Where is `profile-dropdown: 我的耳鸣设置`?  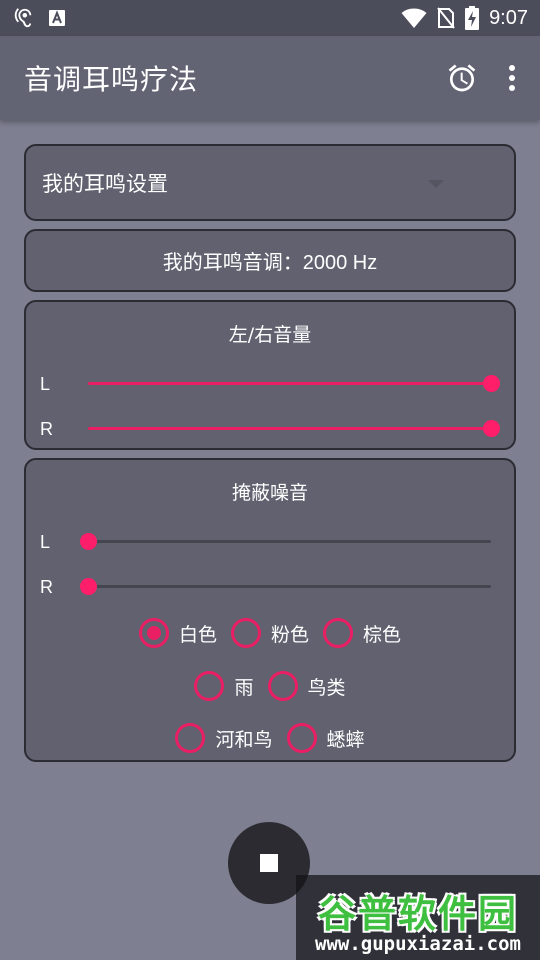 profile-dropdown: 我的耳鸣设置 is located at coordinates (270, 182).